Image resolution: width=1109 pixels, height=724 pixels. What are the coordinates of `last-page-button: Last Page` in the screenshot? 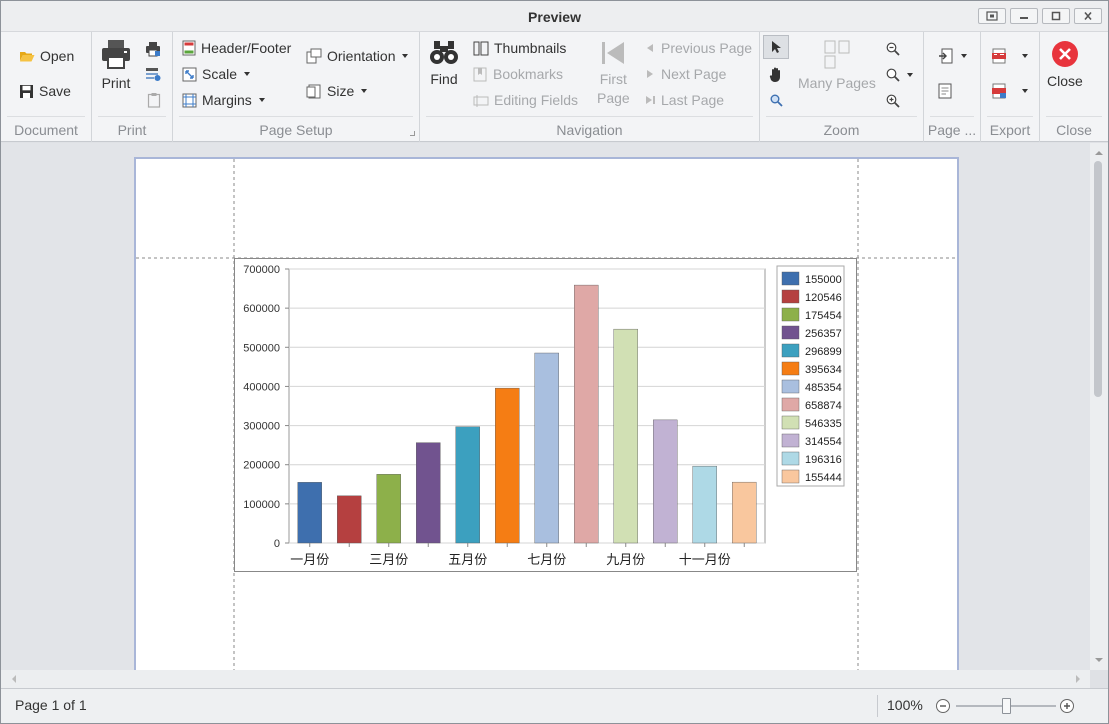 It's located at (684, 100).